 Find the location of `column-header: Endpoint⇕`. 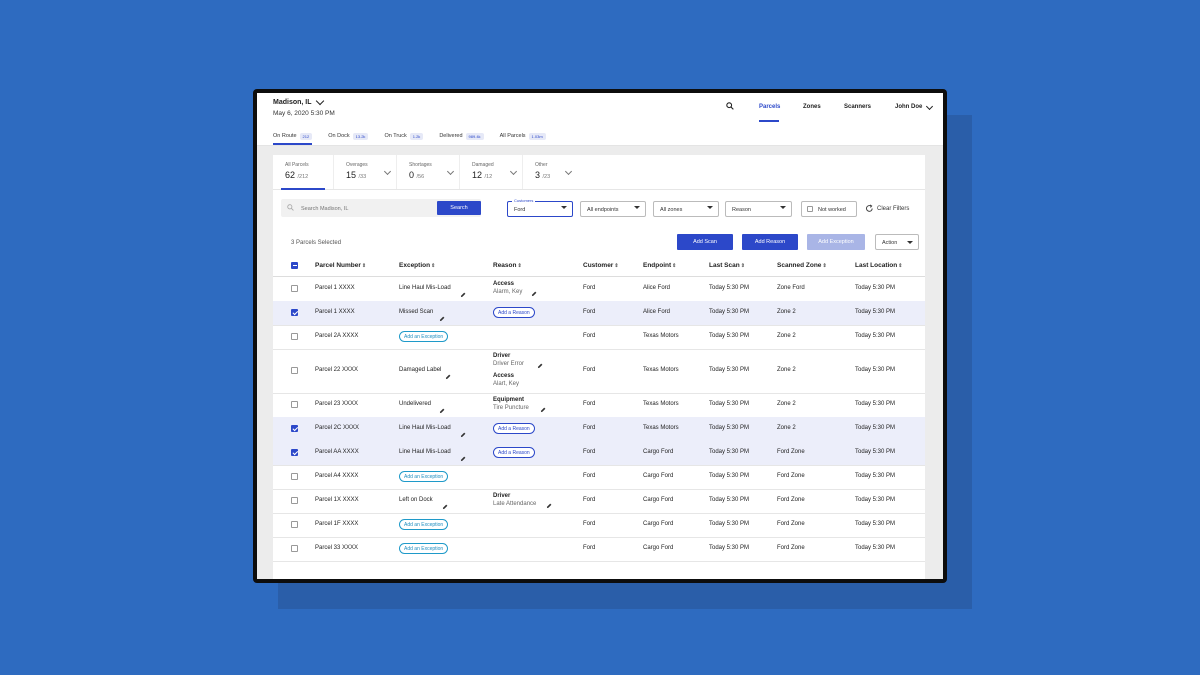

column-header: Endpoint⇕ is located at coordinates (659, 265).